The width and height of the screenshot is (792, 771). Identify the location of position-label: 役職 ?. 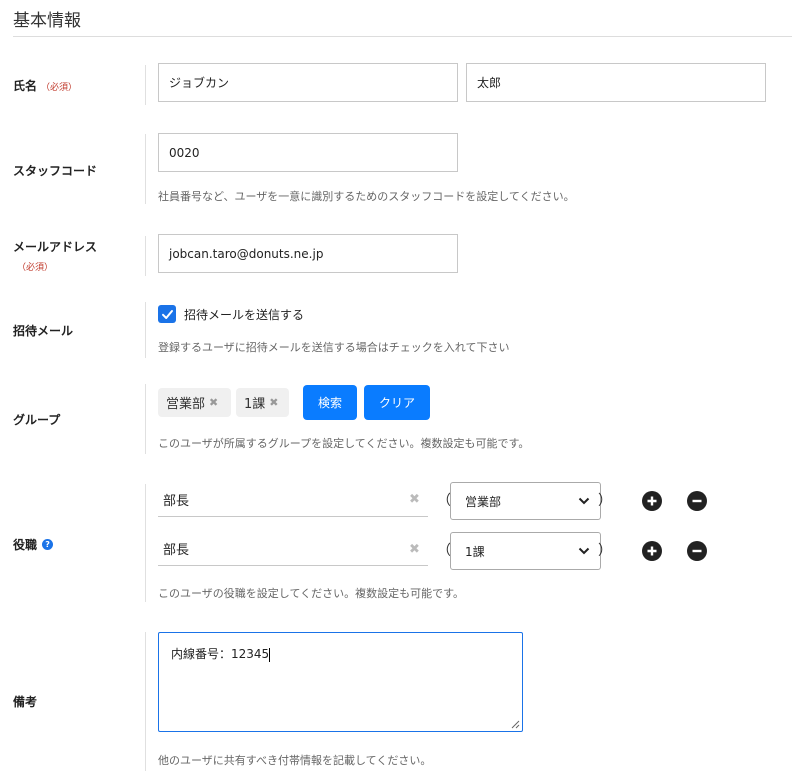
(33, 544).